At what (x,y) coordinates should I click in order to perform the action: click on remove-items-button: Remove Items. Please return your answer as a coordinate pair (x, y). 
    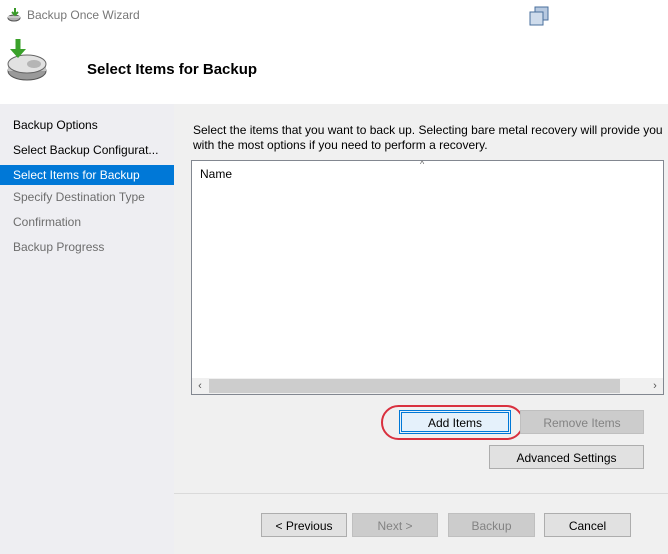
    Looking at the image, I should click on (582, 422).